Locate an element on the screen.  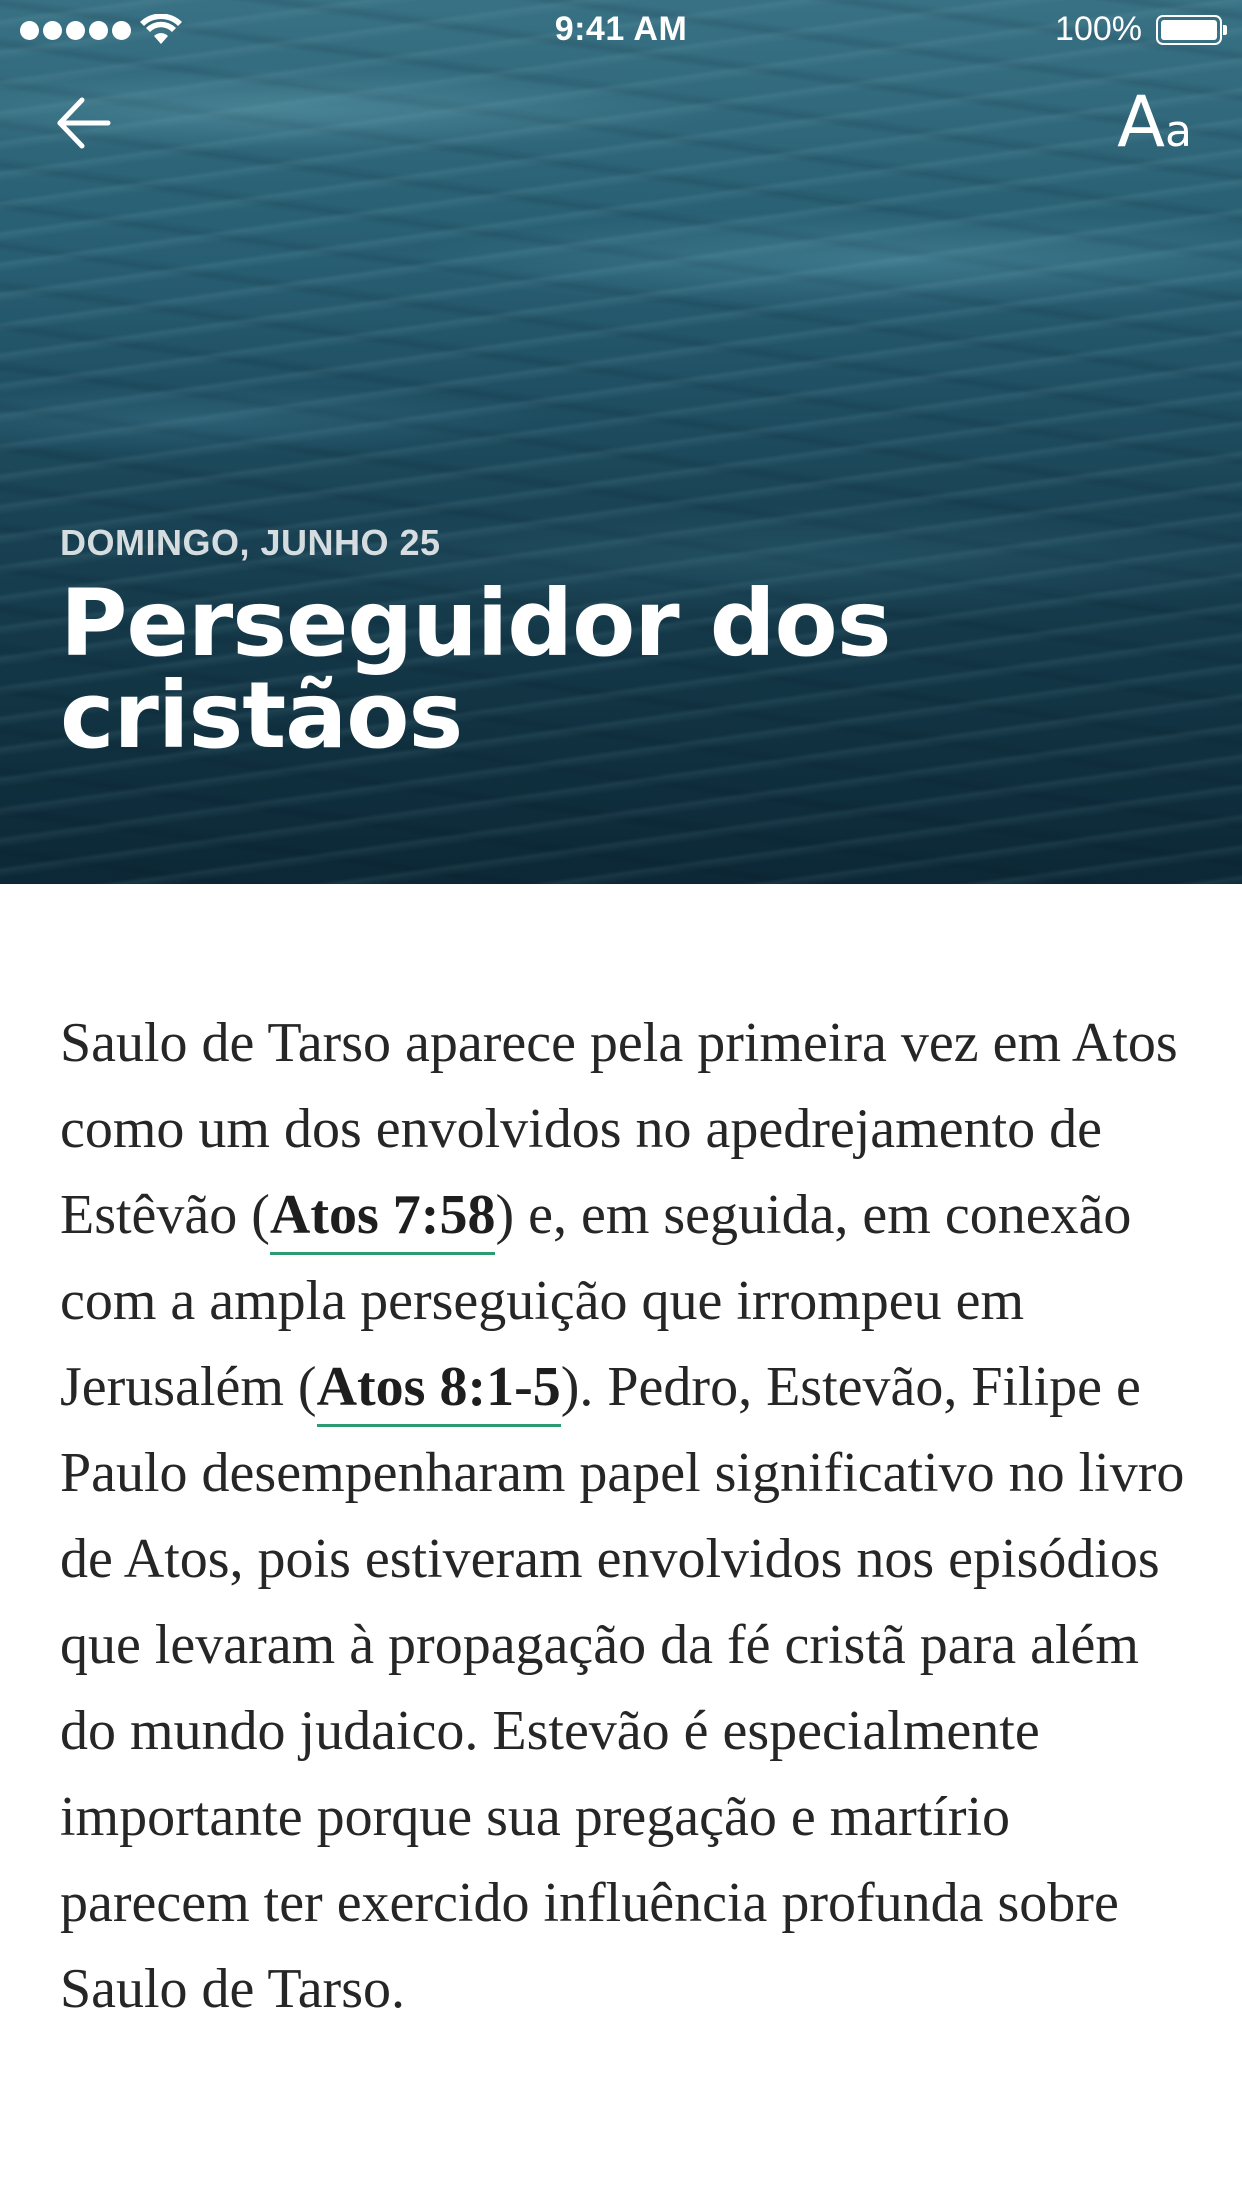
battery-icon is located at coordinates (1191, 30).